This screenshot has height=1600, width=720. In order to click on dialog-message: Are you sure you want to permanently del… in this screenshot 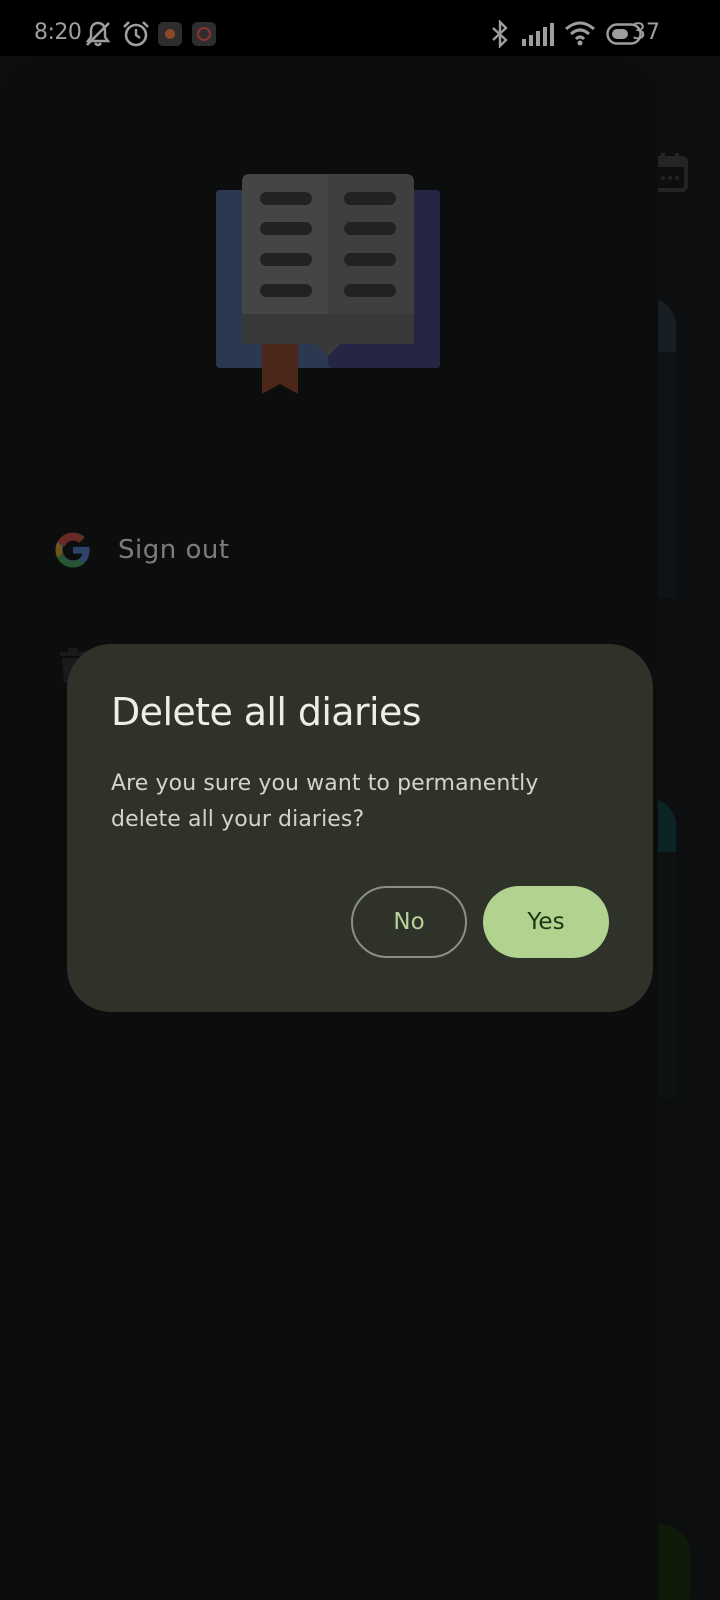, I will do `click(325, 801)`.